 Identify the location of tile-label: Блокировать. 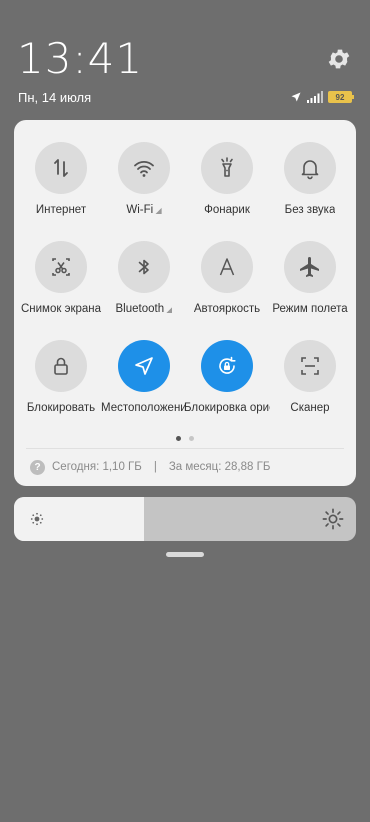
(61, 408).